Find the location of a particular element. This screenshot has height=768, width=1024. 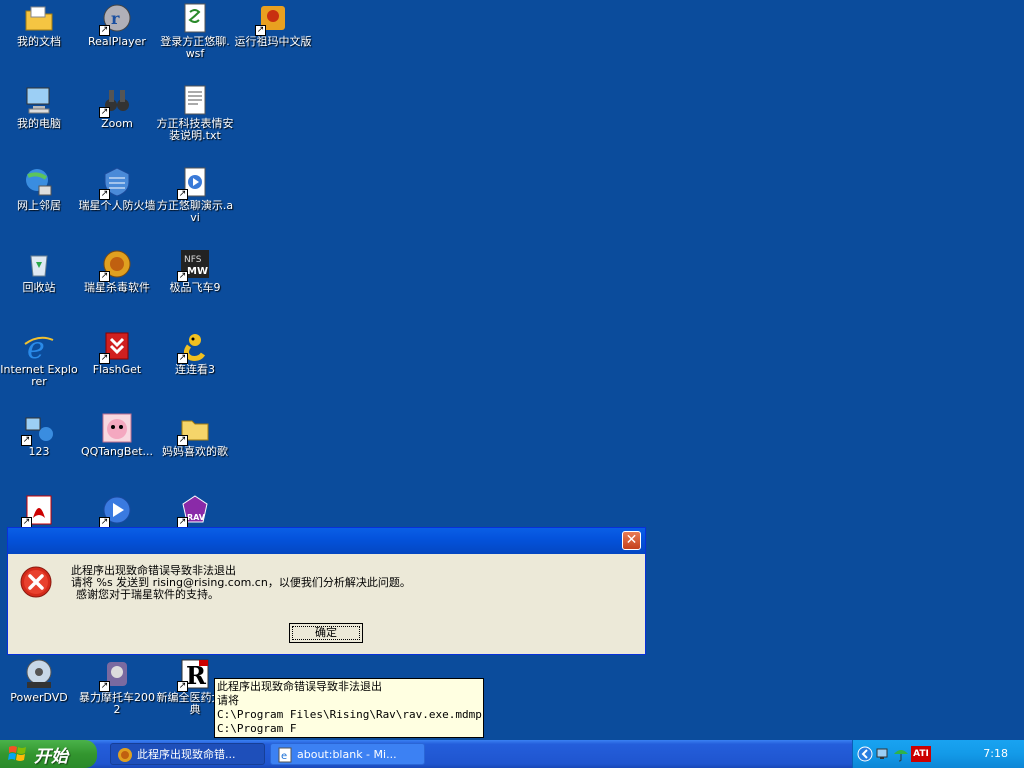

desktop-icon: ↗ Zoom is located at coordinates (117, 124).